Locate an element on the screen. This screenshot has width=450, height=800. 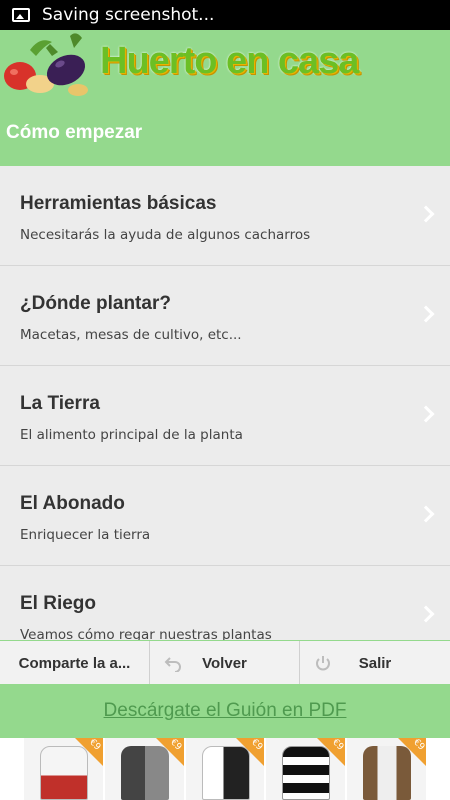
exit-button: Salir is located at coordinates (375, 663).